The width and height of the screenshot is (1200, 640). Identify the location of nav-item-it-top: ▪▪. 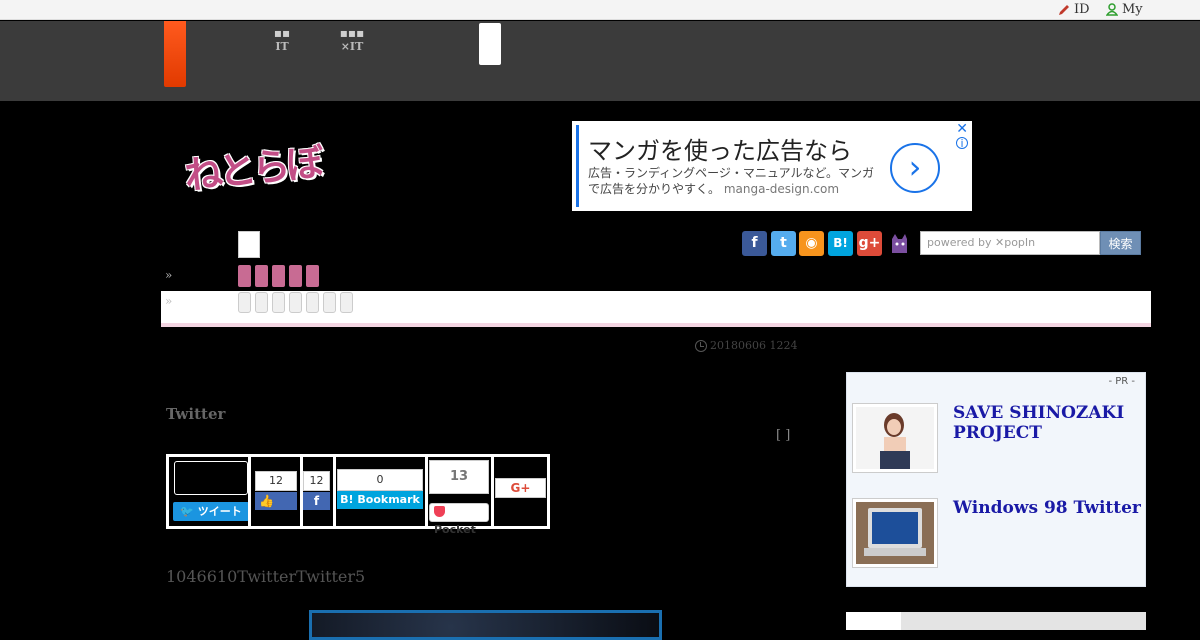
(282, 33).